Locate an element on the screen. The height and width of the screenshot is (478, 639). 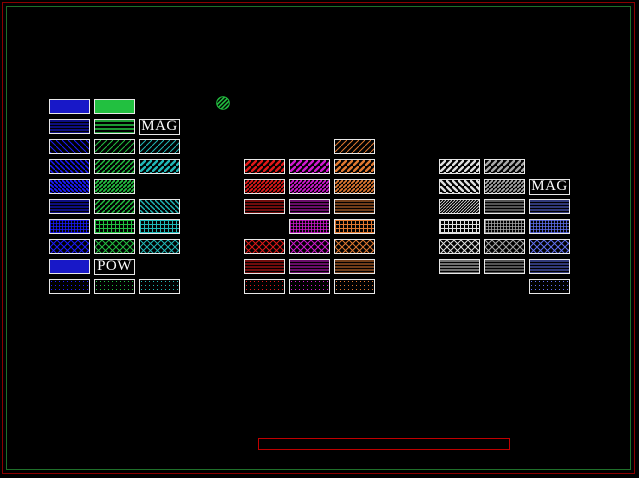
hatched-circle-icon is located at coordinates (223, 103).